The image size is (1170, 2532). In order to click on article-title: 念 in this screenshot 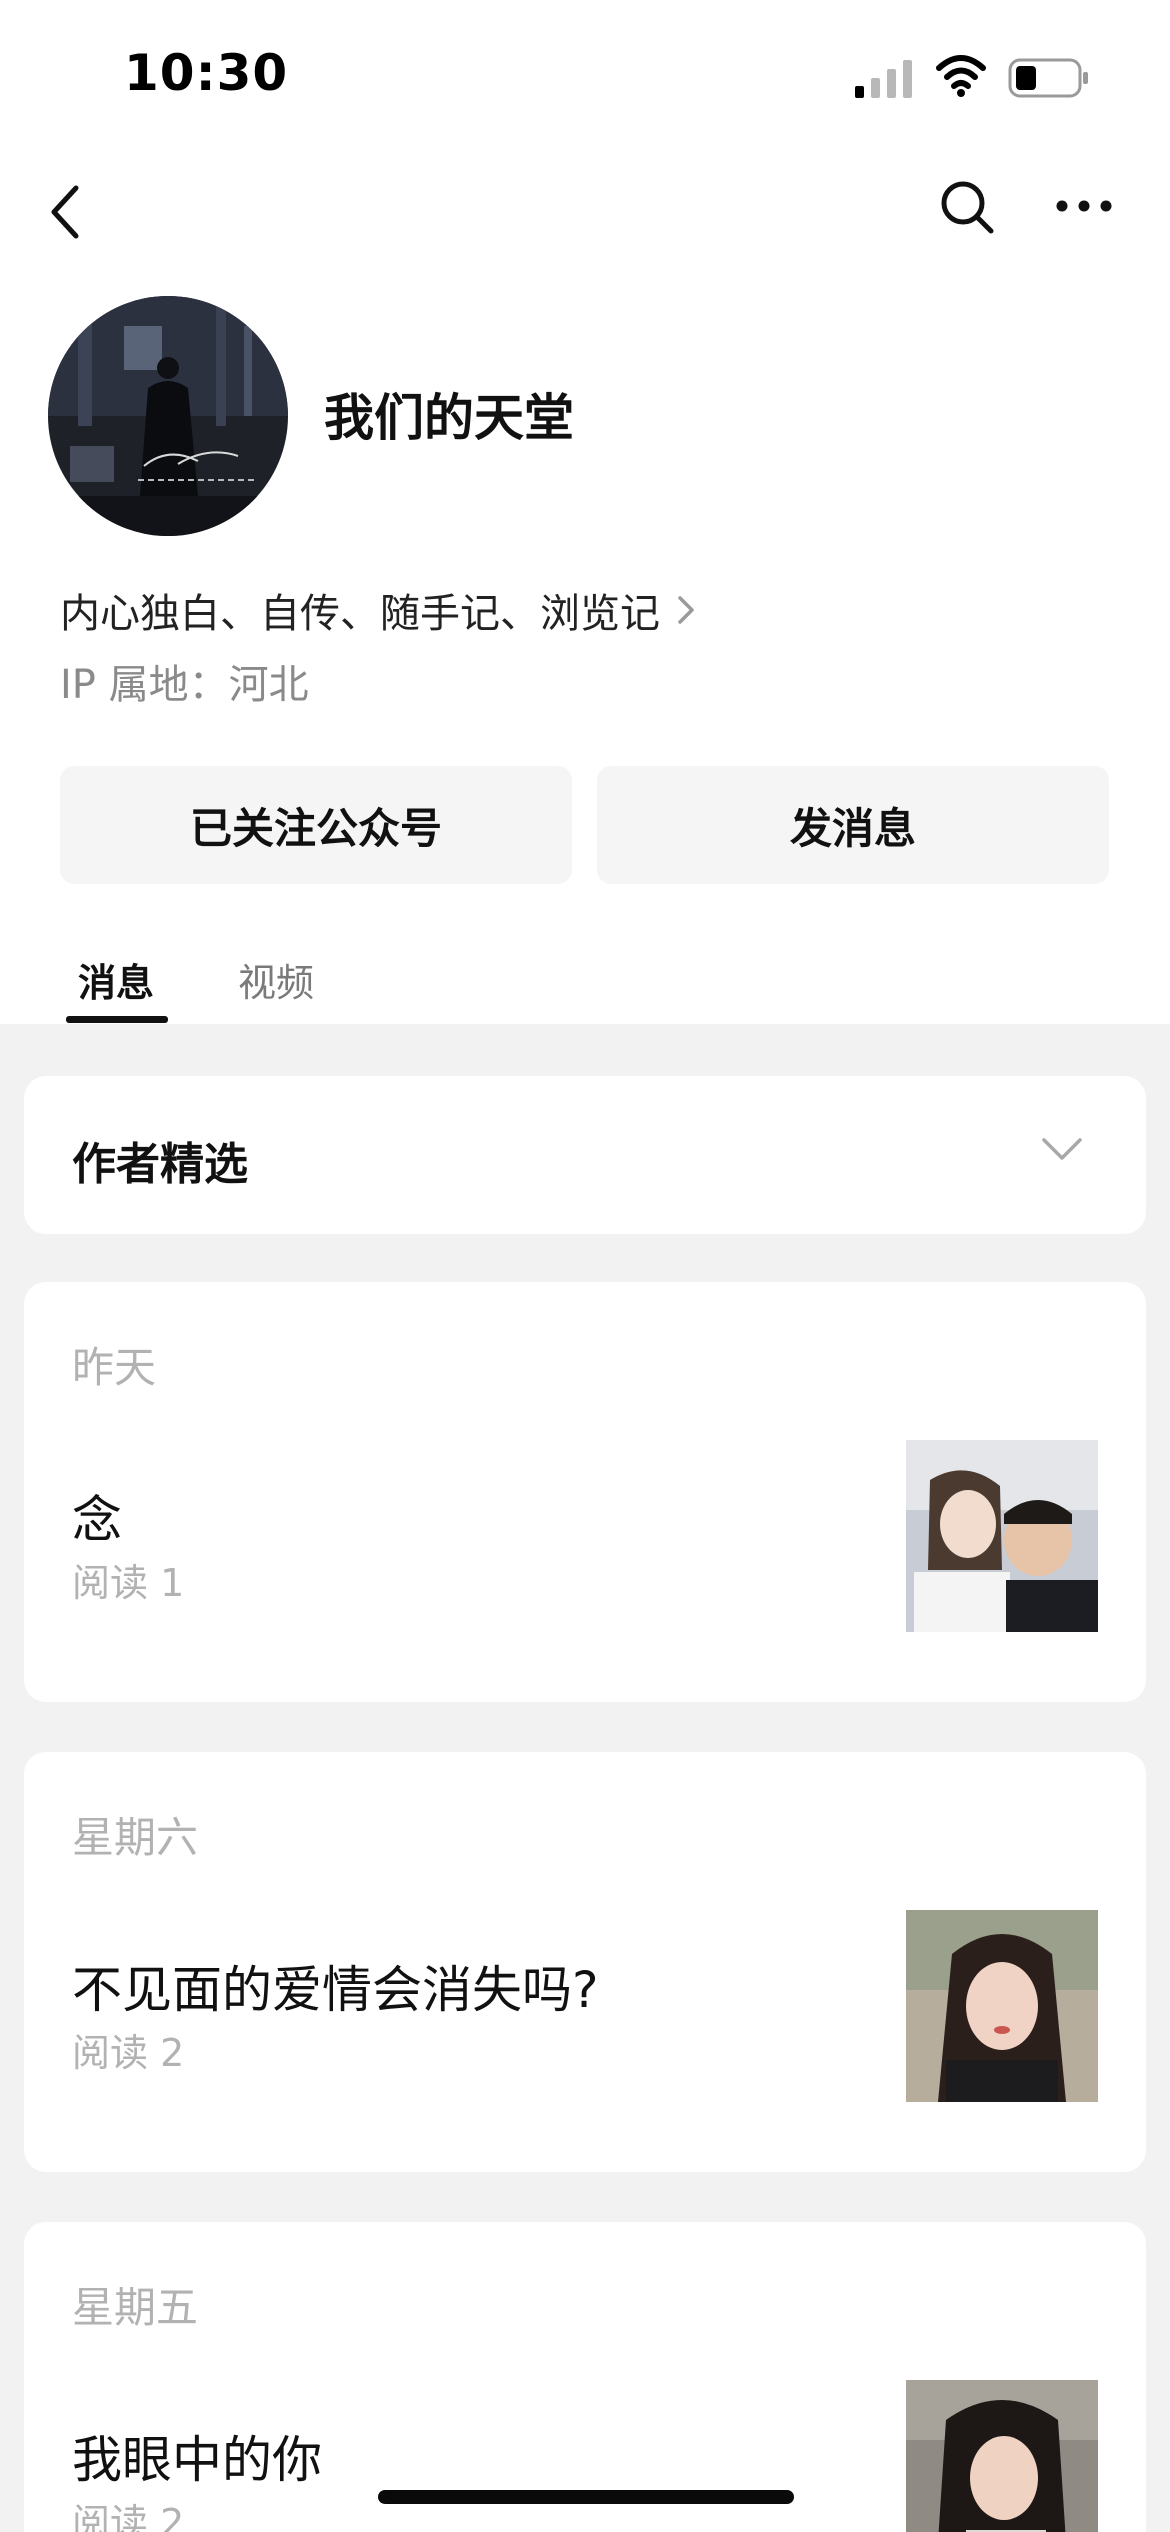, I will do `click(97, 1520)`.